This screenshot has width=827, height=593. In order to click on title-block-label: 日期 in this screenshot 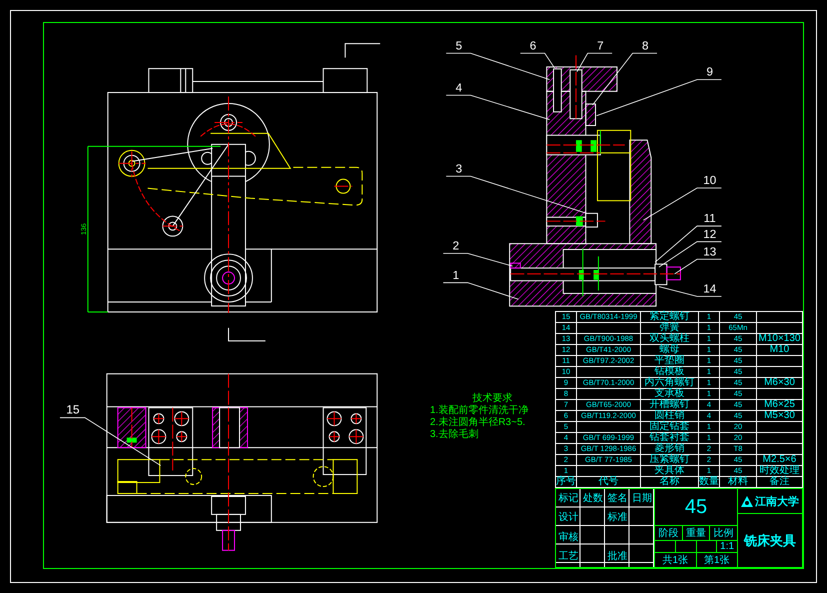, I will do `click(641, 499)`.